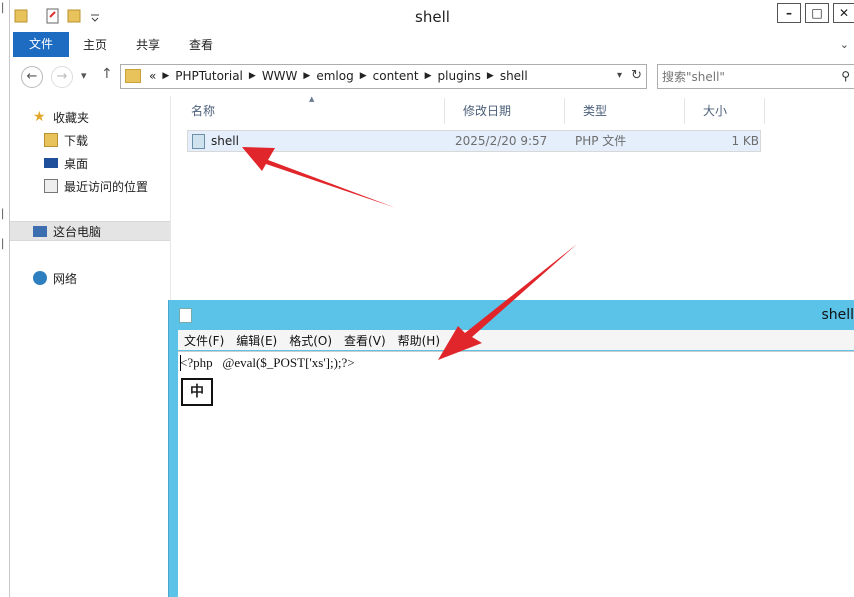 The image size is (854, 597). Describe the element at coordinates (725, 111) in the screenshot. I see `column-header-size: 大小` at that location.